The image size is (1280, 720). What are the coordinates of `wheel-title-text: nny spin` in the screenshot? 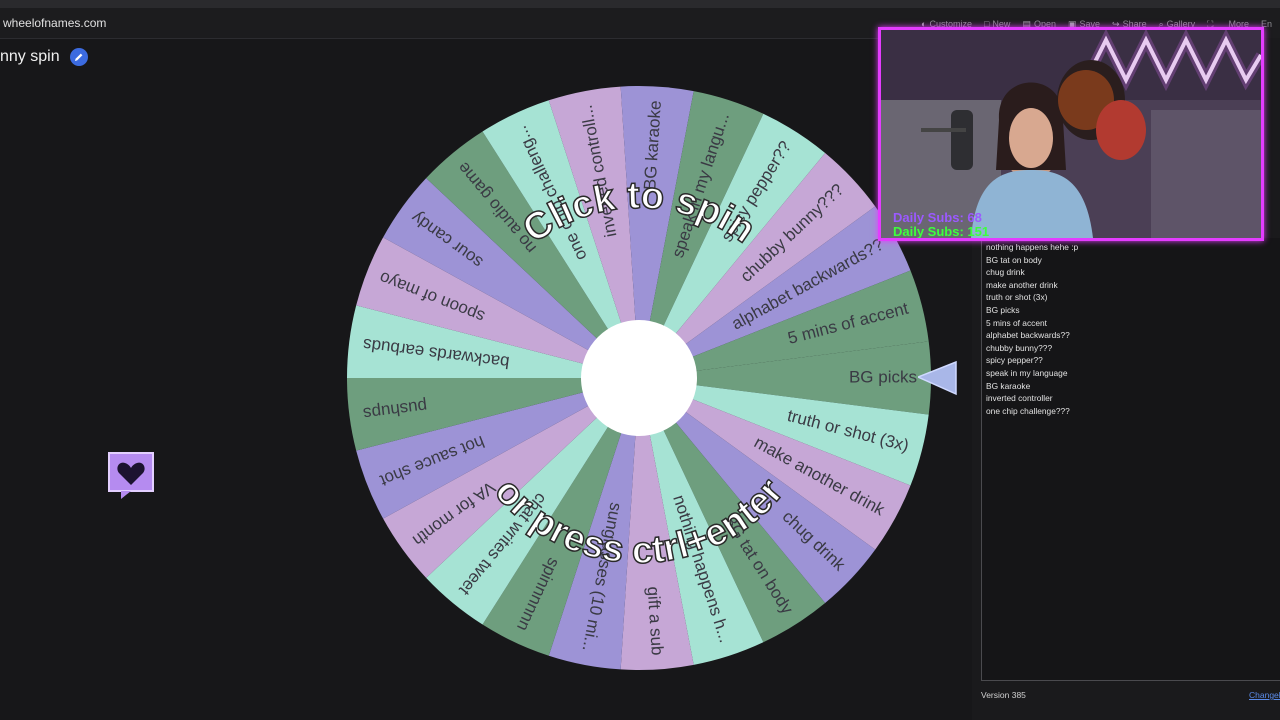 It's located at (30, 56).